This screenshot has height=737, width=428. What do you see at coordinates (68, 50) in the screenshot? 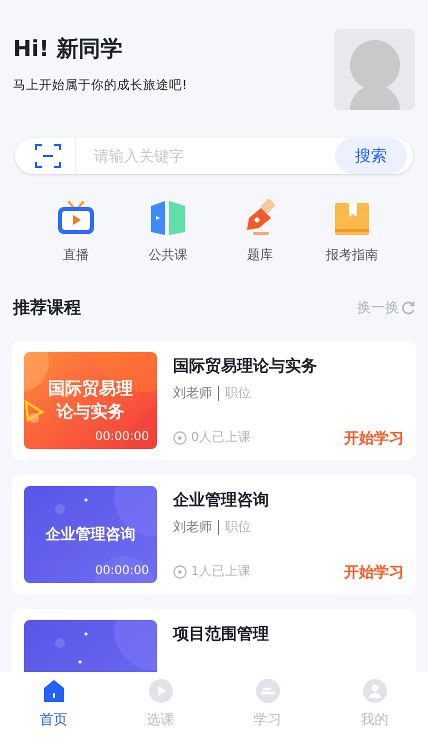
I see `greeting-title: Hi! 新同学` at bounding box center [68, 50].